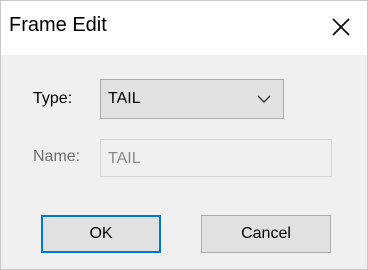 The image size is (368, 270). What do you see at coordinates (58, 25) in the screenshot?
I see `window-title: Frame Edit` at bounding box center [58, 25].